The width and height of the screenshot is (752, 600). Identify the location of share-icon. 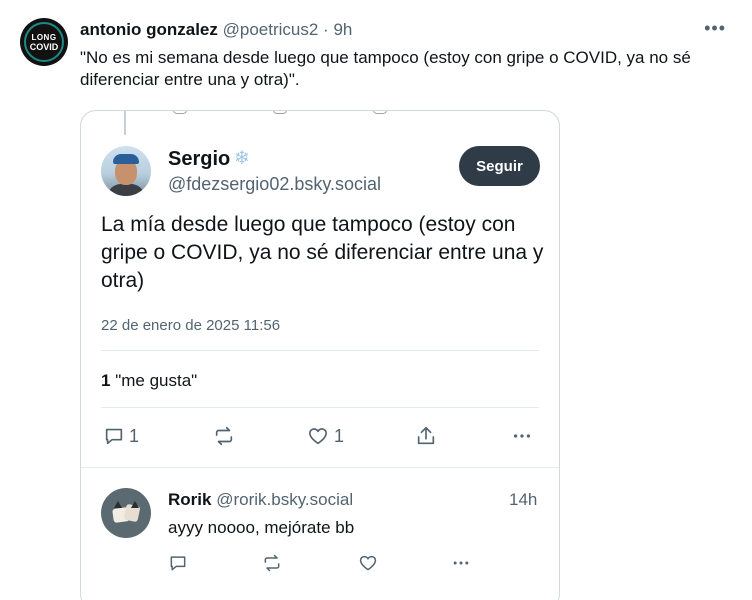
(426, 435).